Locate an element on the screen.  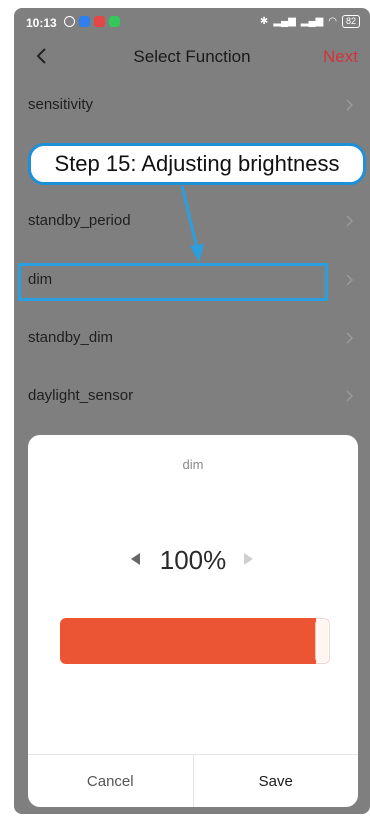
cancel-button: Cancel is located at coordinates (111, 781).